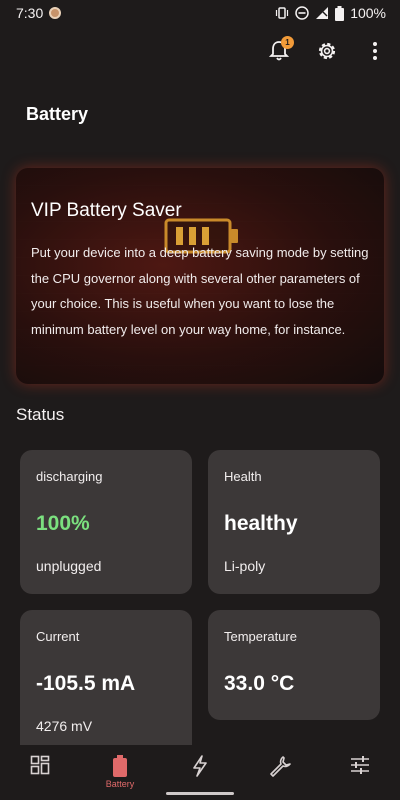  I want to click on nav-performance, so click(200, 766).